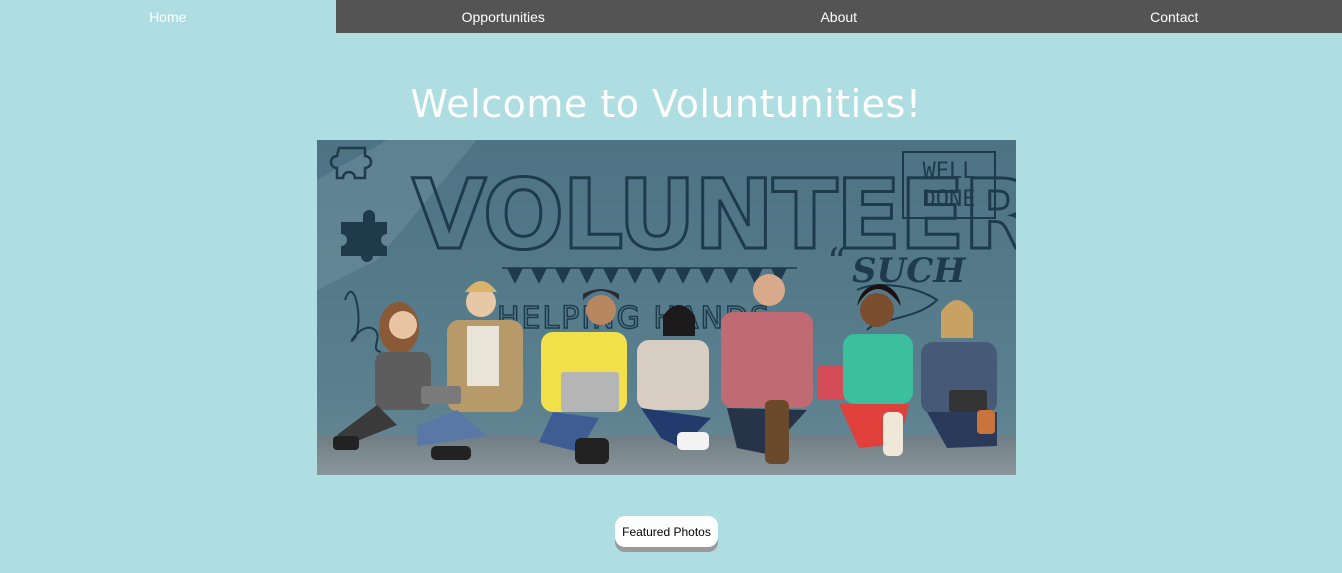 The width and height of the screenshot is (1342, 573). Describe the element at coordinates (503, 16) in the screenshot. I see `nav-item-opportunities: Opportunities` at that location.